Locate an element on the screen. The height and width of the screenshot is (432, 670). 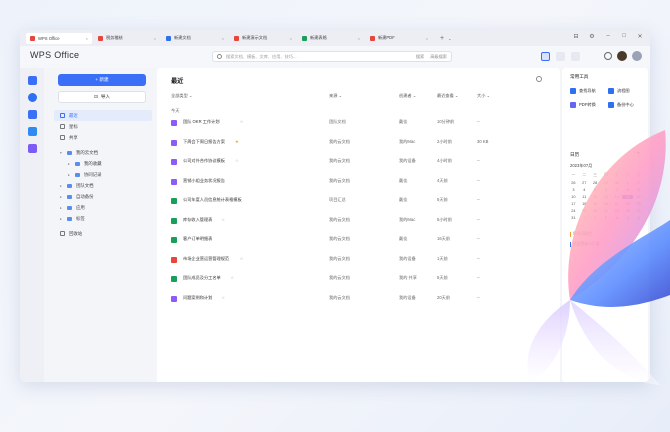
settings-icon is located at coordinates (539, 79).